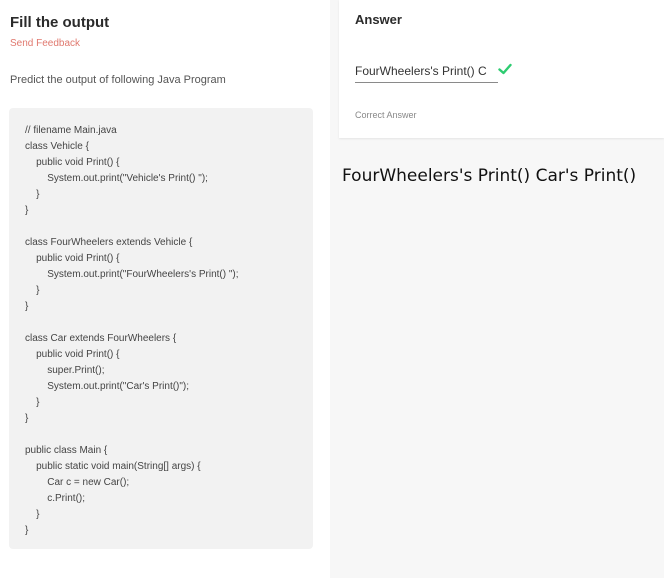  What do you see at coordinates (57, 146) in the screenshot?
I see `code-line: class Vehicle {` at bounding box center [57, 146].